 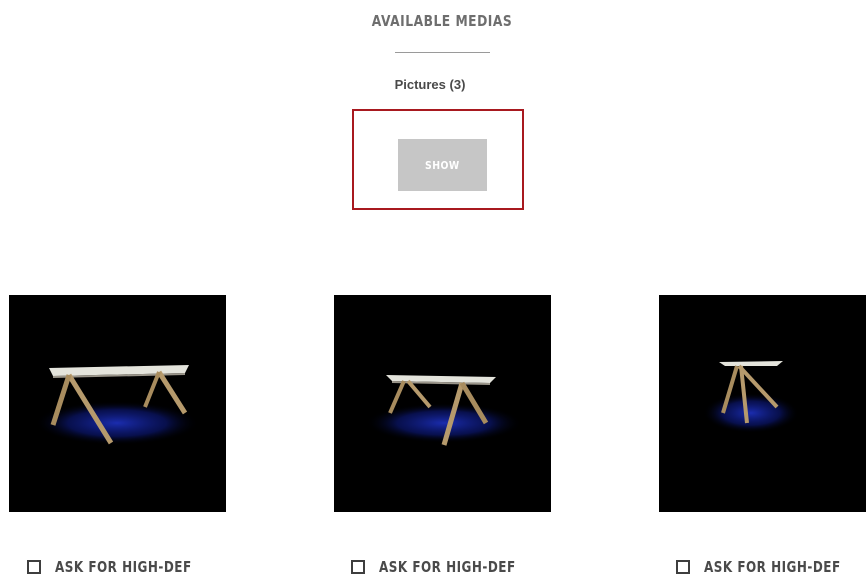 What do you see at coordinates (442, 52) in the screenshot?
I see `title-divider` at bounding box center [442, 52].